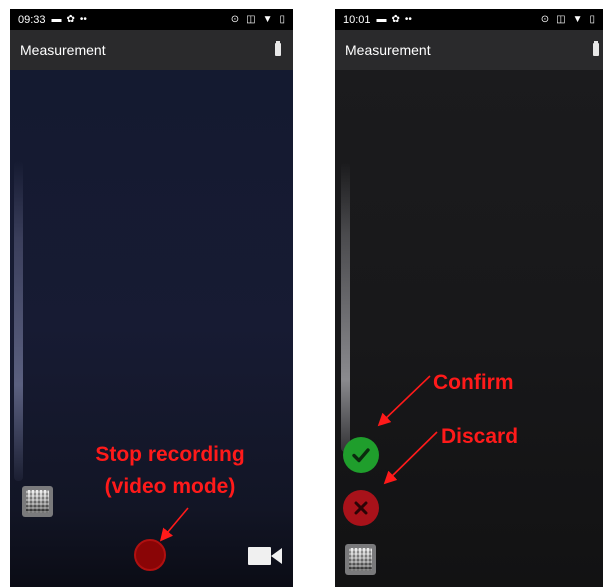 This screenshot has height=587, width=603. I want to click on annotation-line: (video mode), so click(170, 486).